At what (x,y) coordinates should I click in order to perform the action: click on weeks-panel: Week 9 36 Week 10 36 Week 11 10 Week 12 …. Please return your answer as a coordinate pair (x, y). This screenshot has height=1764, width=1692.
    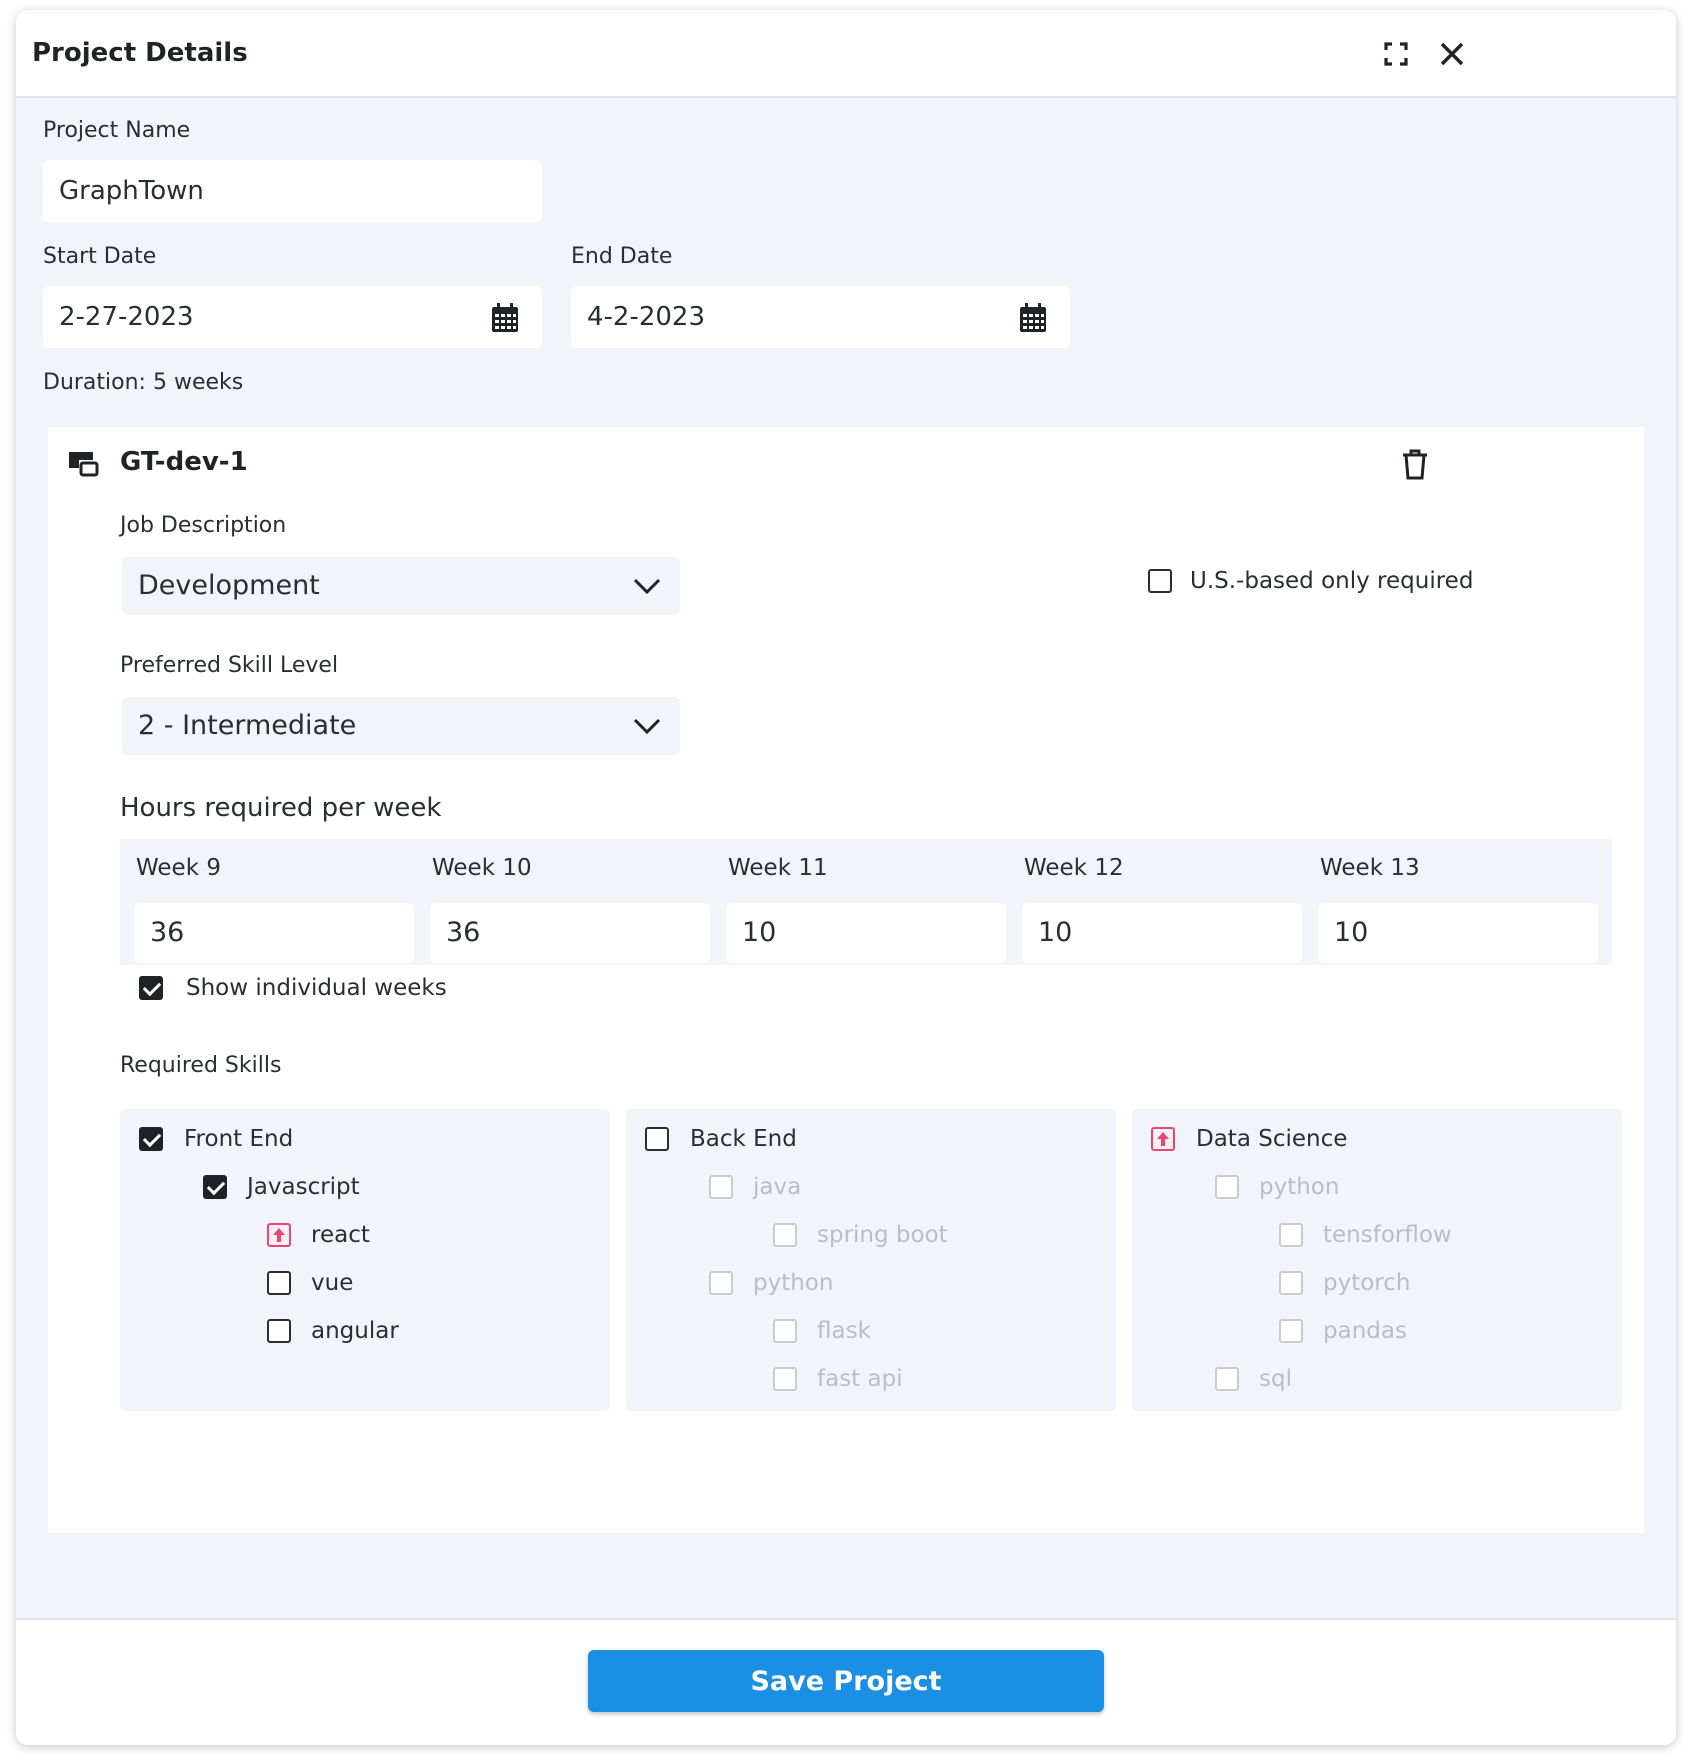
    Looking at the image, I should click on (866, 902).